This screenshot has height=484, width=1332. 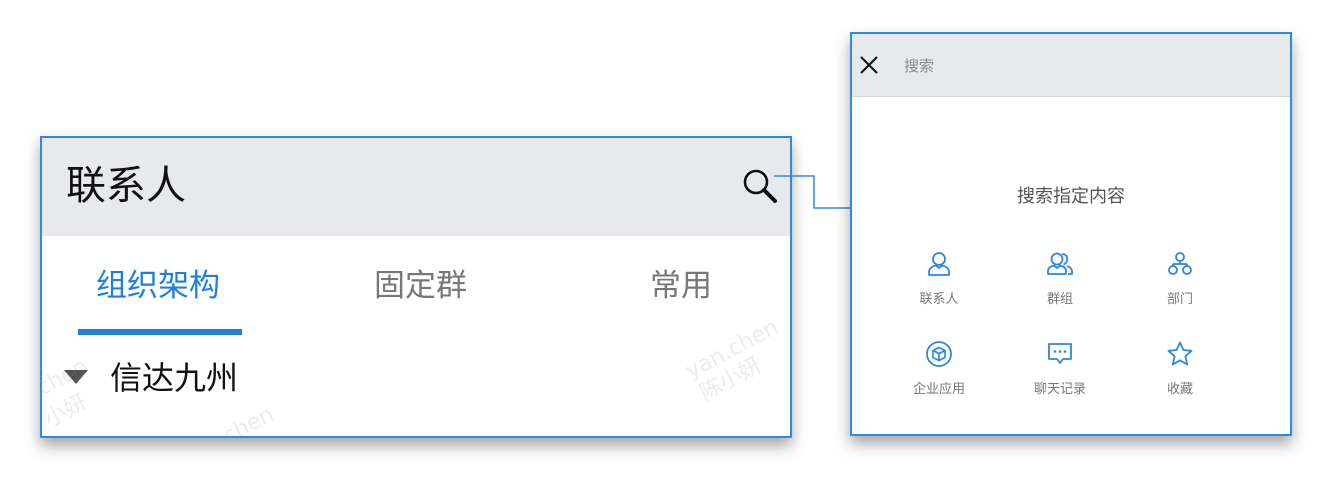 What do you see at coordinates (1071, 196) in the screenshot?
I see `search-hint: 搜索指定内容` at bounding box center [1071, 196].